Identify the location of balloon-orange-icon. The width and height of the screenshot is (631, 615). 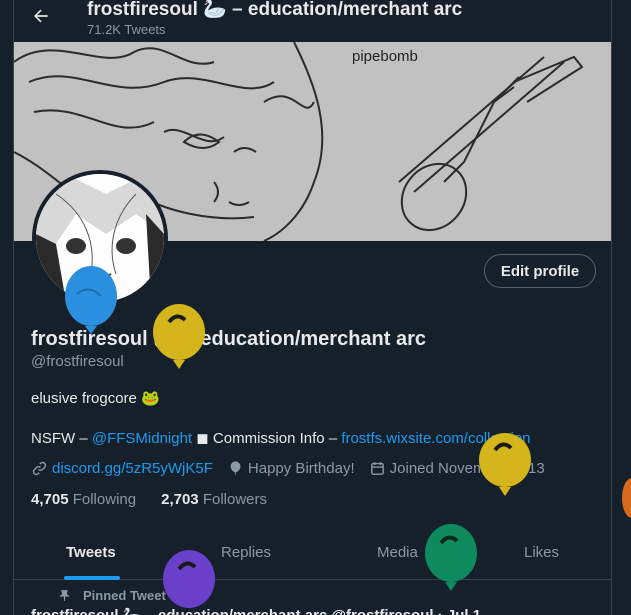
(626, 498).